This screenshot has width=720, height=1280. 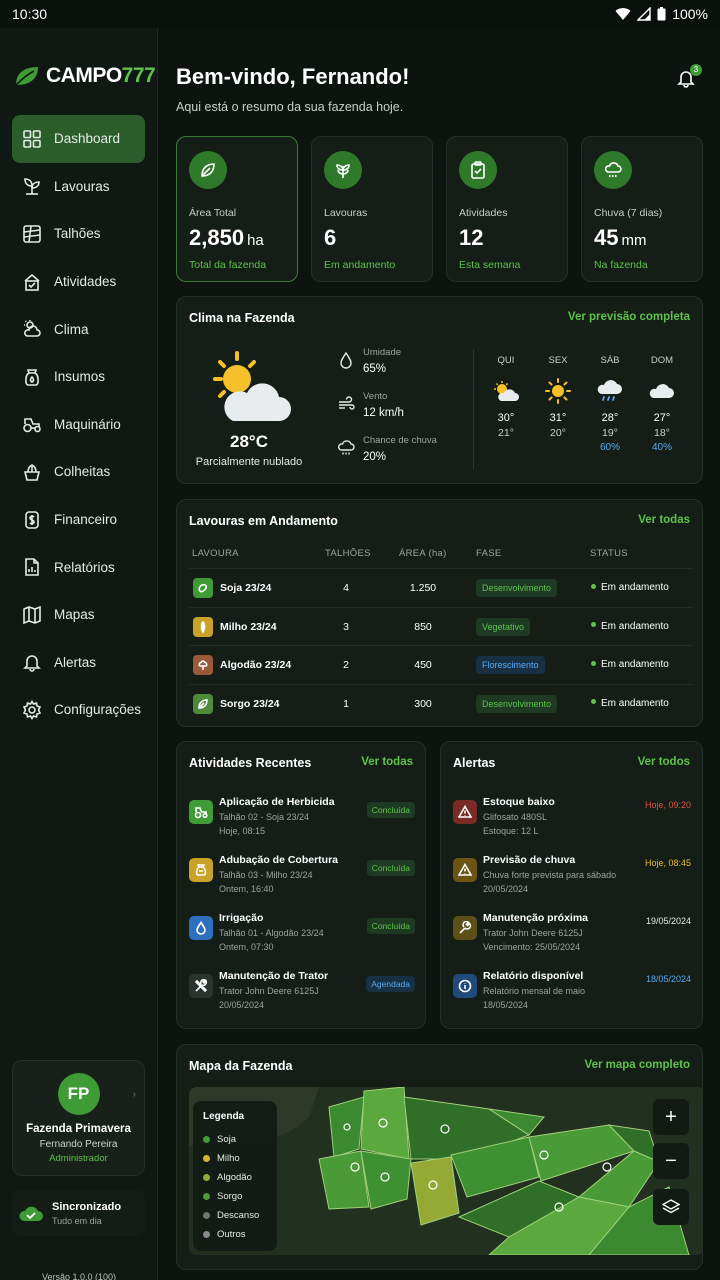 What do you see at coordinates (242, 1005) in the screenshot?
I see `activity-time: 20/05/2024` at bounding box center [242, 1005].